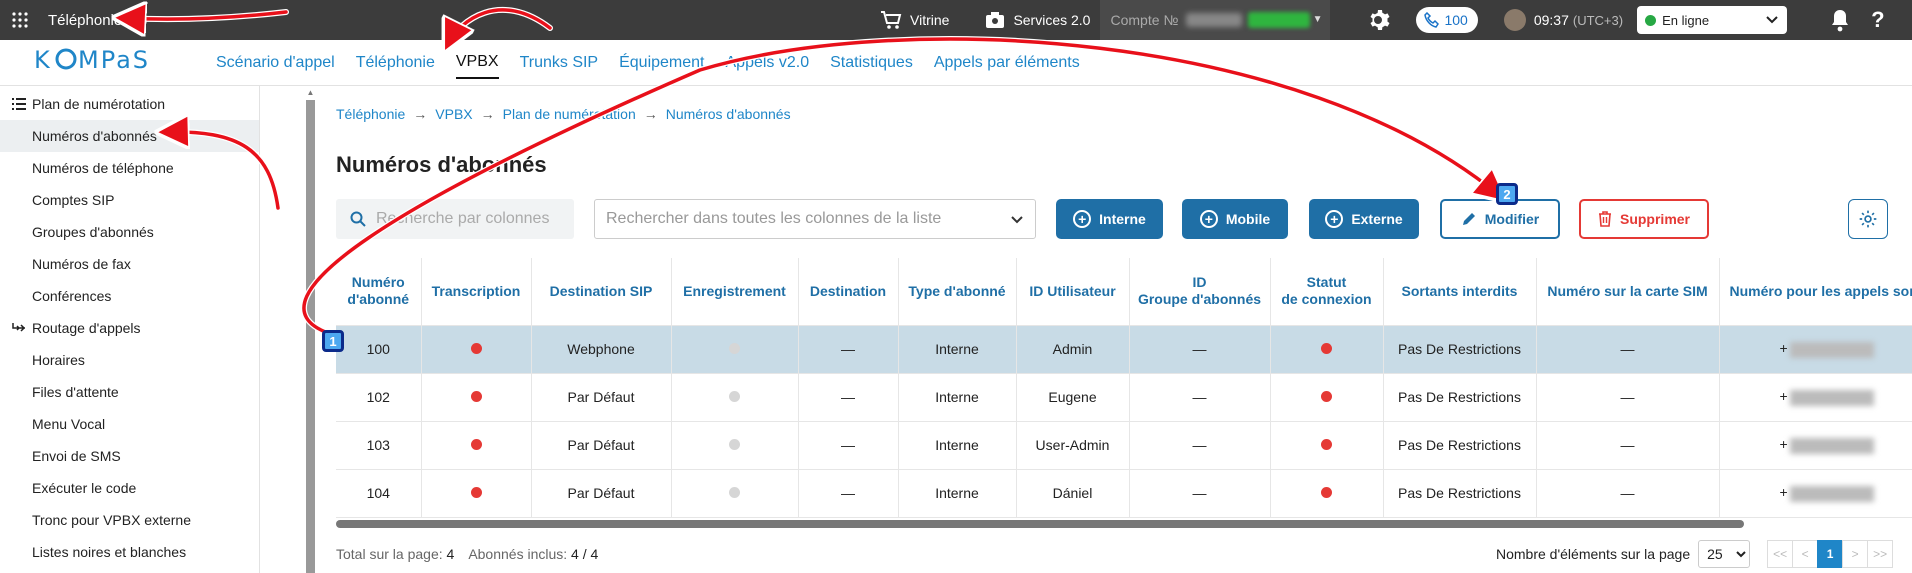 The width and height of the screenshot is (1912, 573). Describe the element at coordinates (1235, 219) in the screenshot. I see `add-mobile-button: + Mobile` at that location.